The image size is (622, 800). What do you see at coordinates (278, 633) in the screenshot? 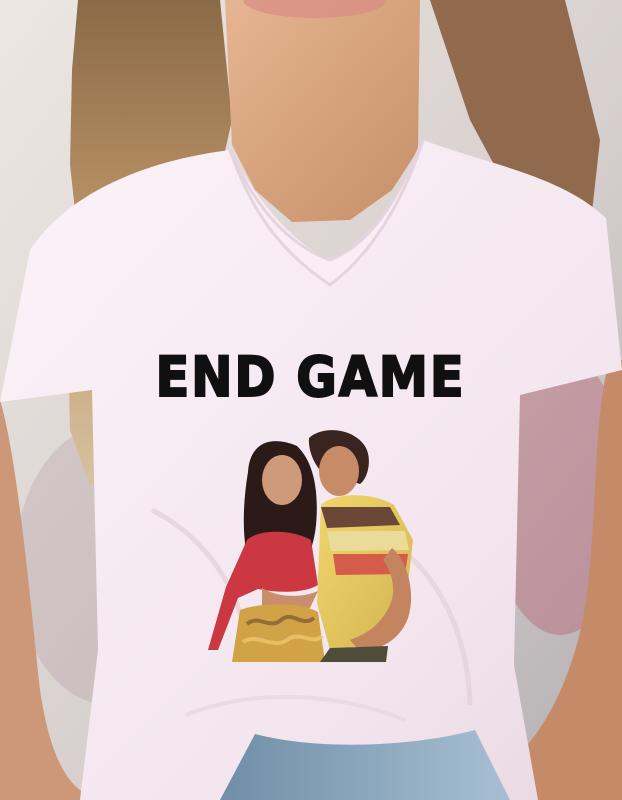
I see `woman-skirt` at bounding box center [278, 633].